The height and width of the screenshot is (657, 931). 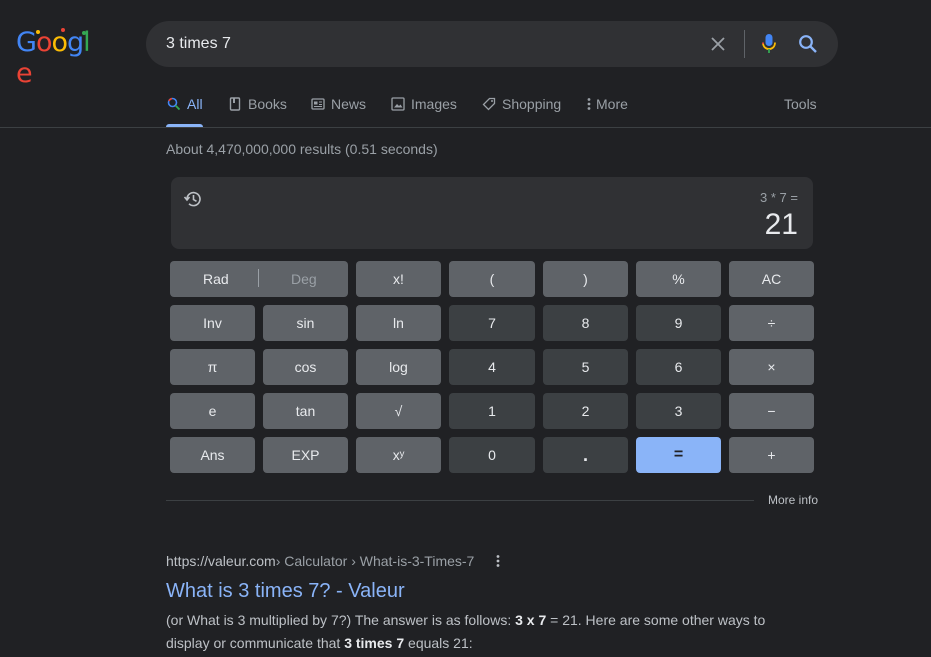 I want to click on key-e: e, so click(x=212, y=411).